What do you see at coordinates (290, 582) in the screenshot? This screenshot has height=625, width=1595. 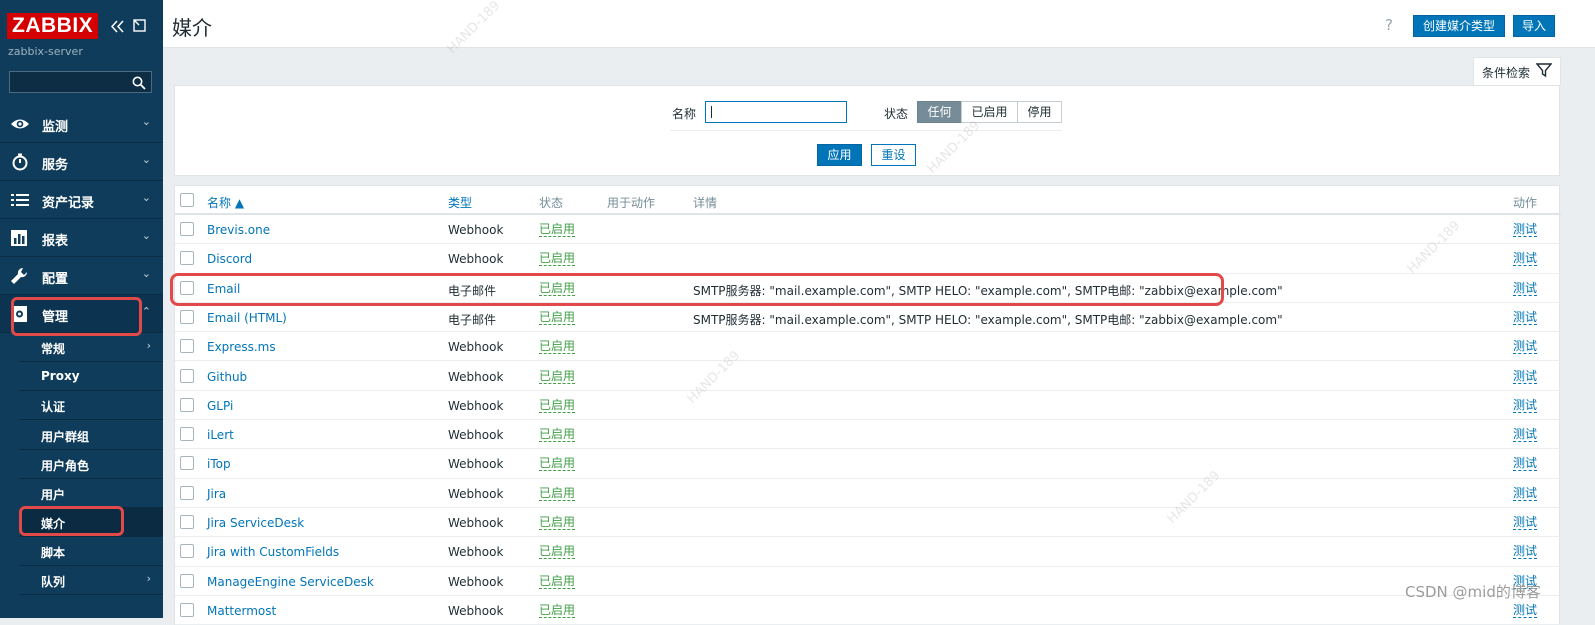 I see `media-type-name-link: ManageEngine ServiceDesk` at bounding box center [290, 582].